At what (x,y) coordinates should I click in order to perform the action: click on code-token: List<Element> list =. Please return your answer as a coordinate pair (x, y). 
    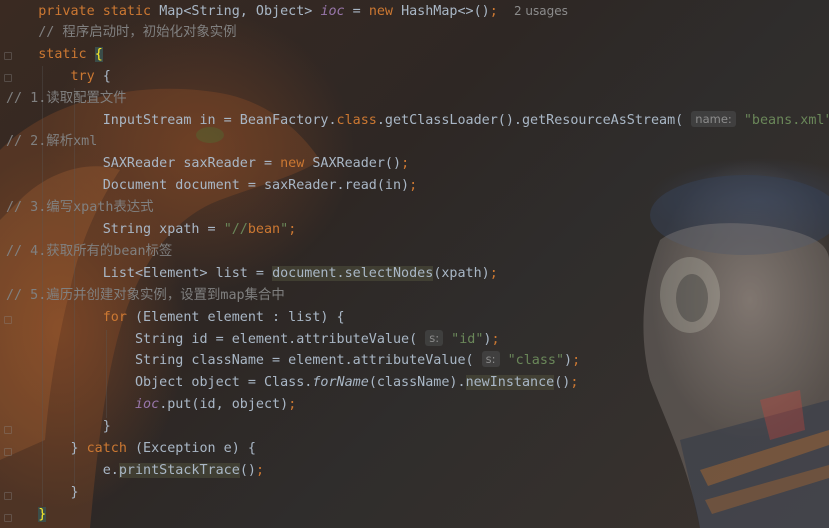
    Looking at the image, I should click on (187, 273).